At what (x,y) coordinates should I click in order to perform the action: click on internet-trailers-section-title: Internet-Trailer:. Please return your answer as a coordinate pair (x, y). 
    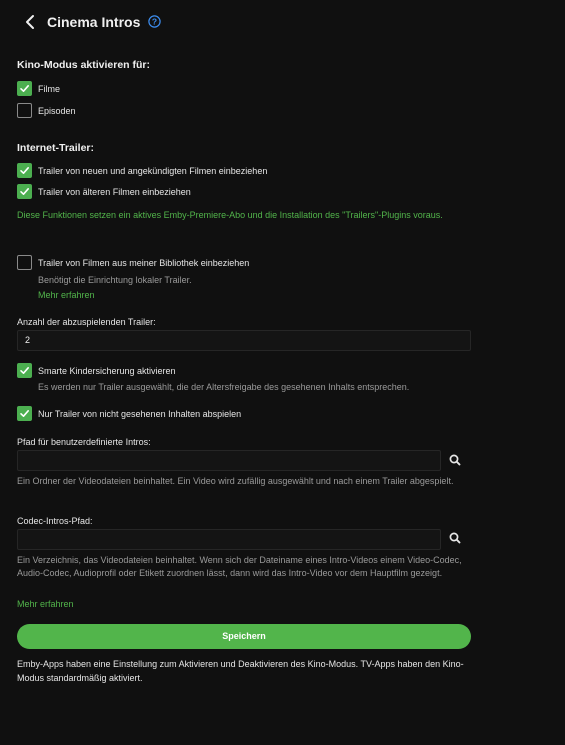
    Looking at the image, I should click on (56, 148).